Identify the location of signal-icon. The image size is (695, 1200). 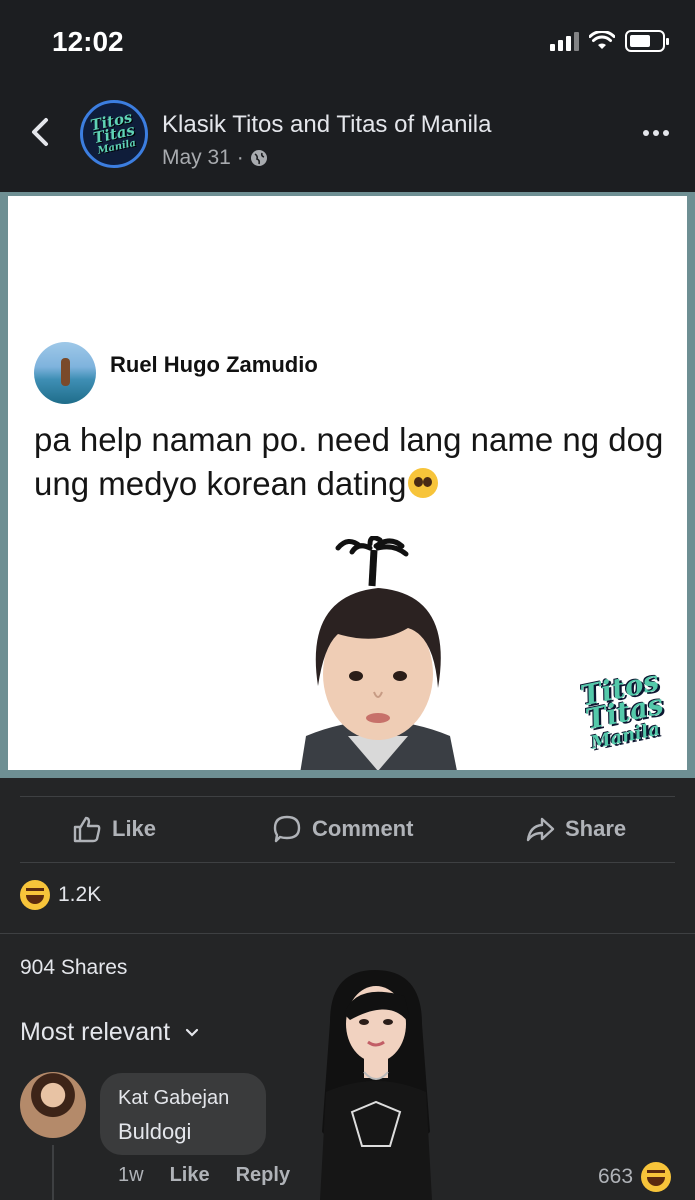
(564, 41).